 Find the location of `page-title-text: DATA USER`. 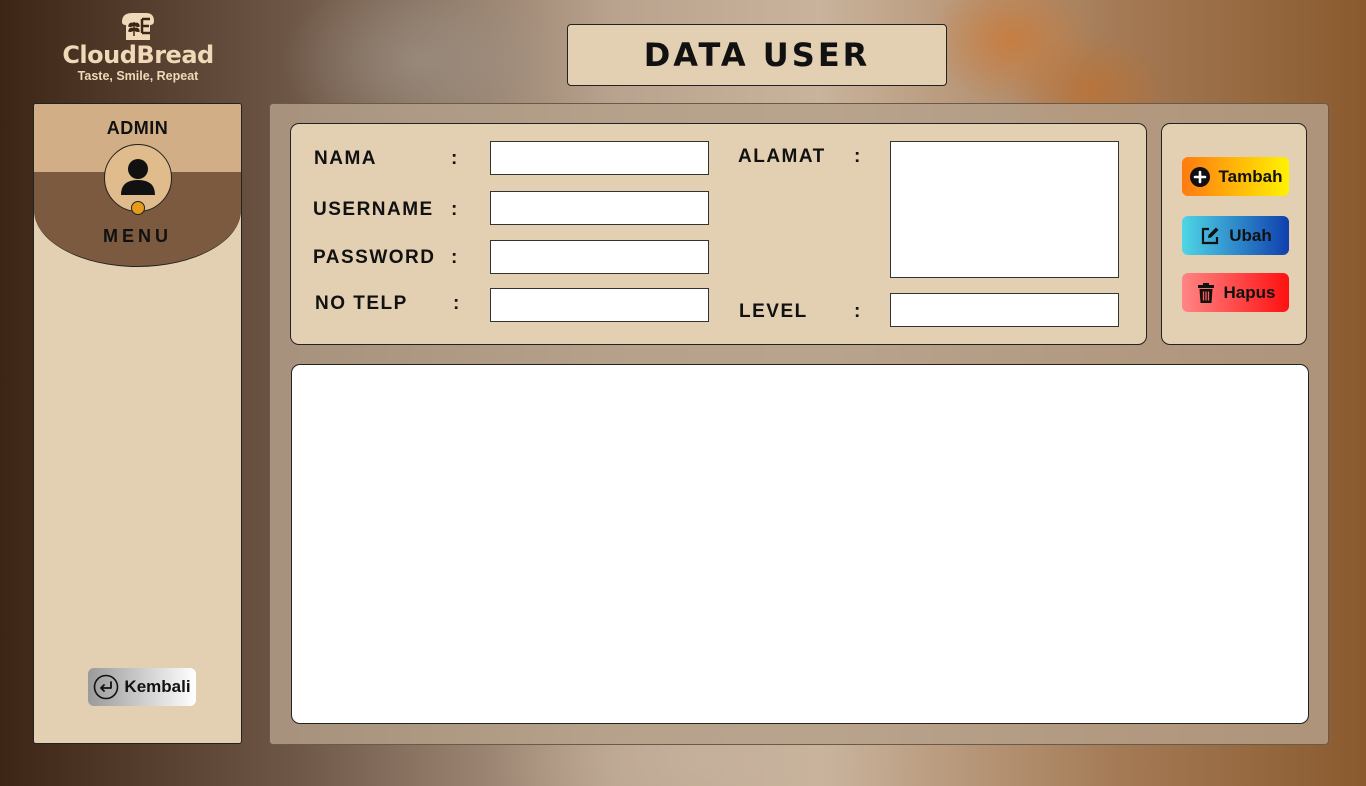

page-title-text: DATA USER is located at coordinates (757, 55).